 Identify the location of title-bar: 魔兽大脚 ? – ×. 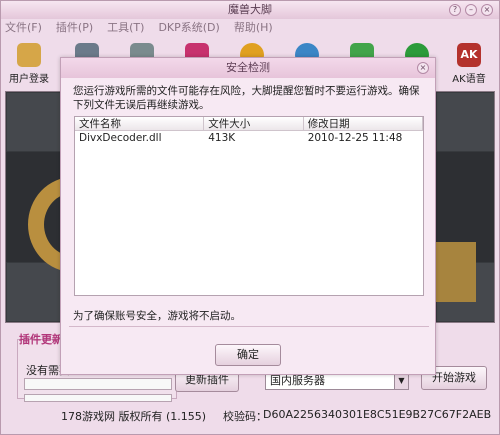
(250, 10).